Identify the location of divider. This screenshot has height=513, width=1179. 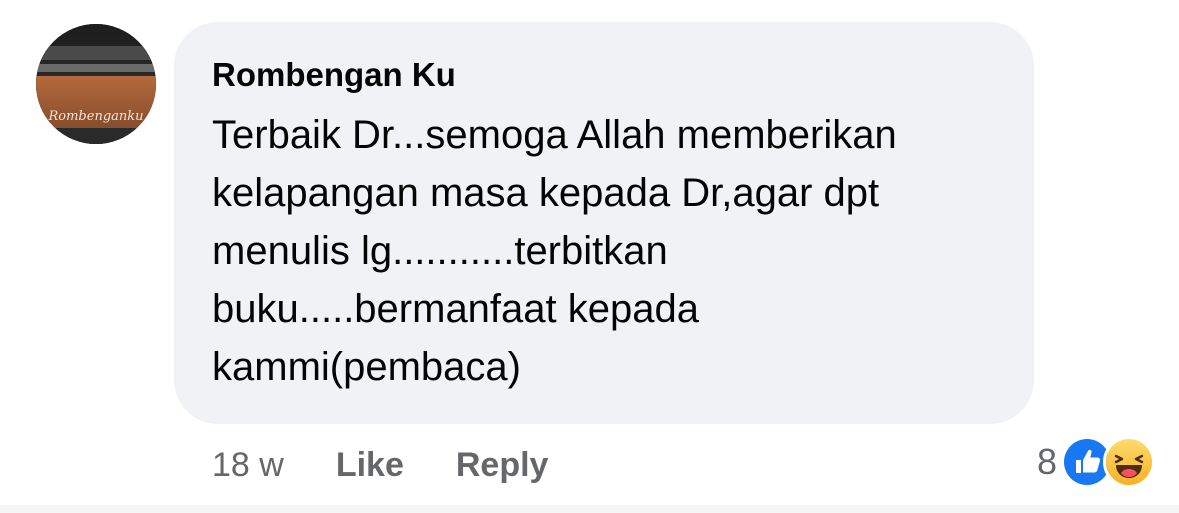
(589, 509).